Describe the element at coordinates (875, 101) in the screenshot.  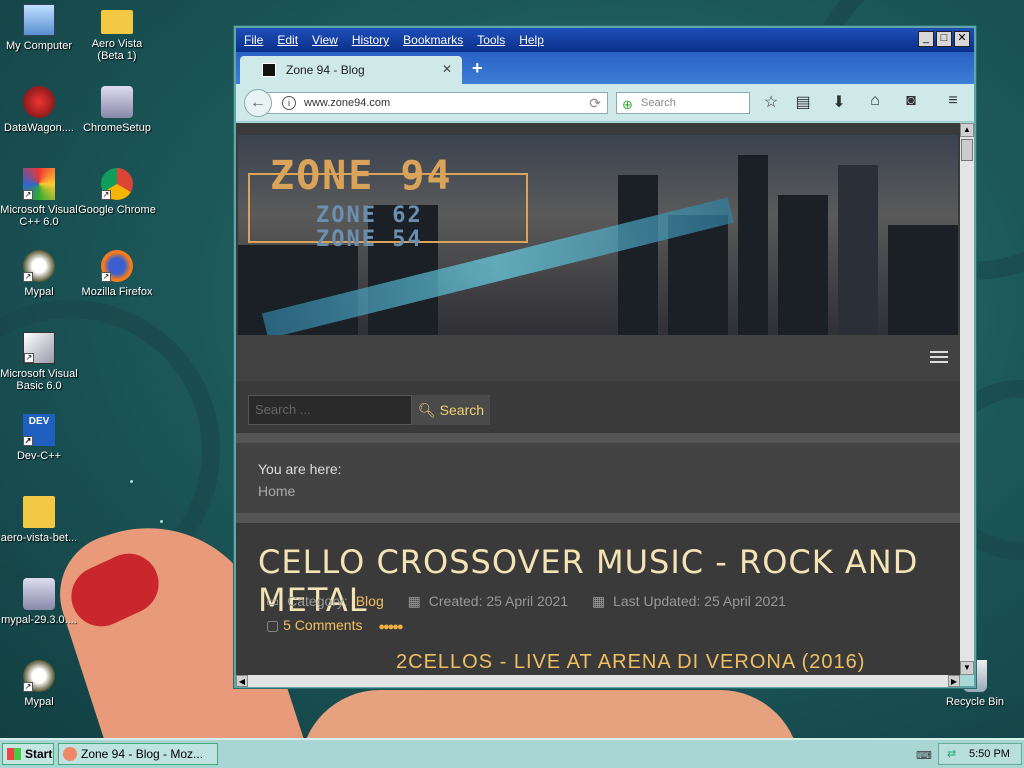
I see `home-icon: ⌂` at that location.